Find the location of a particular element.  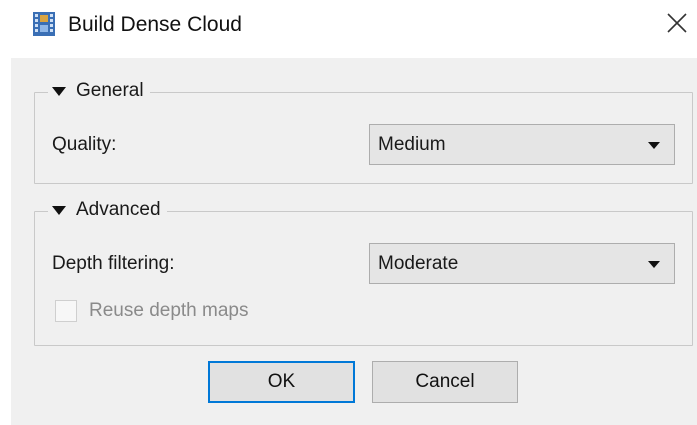

reuse-depth-maps-checkbox is located at coordinates (66, 311).